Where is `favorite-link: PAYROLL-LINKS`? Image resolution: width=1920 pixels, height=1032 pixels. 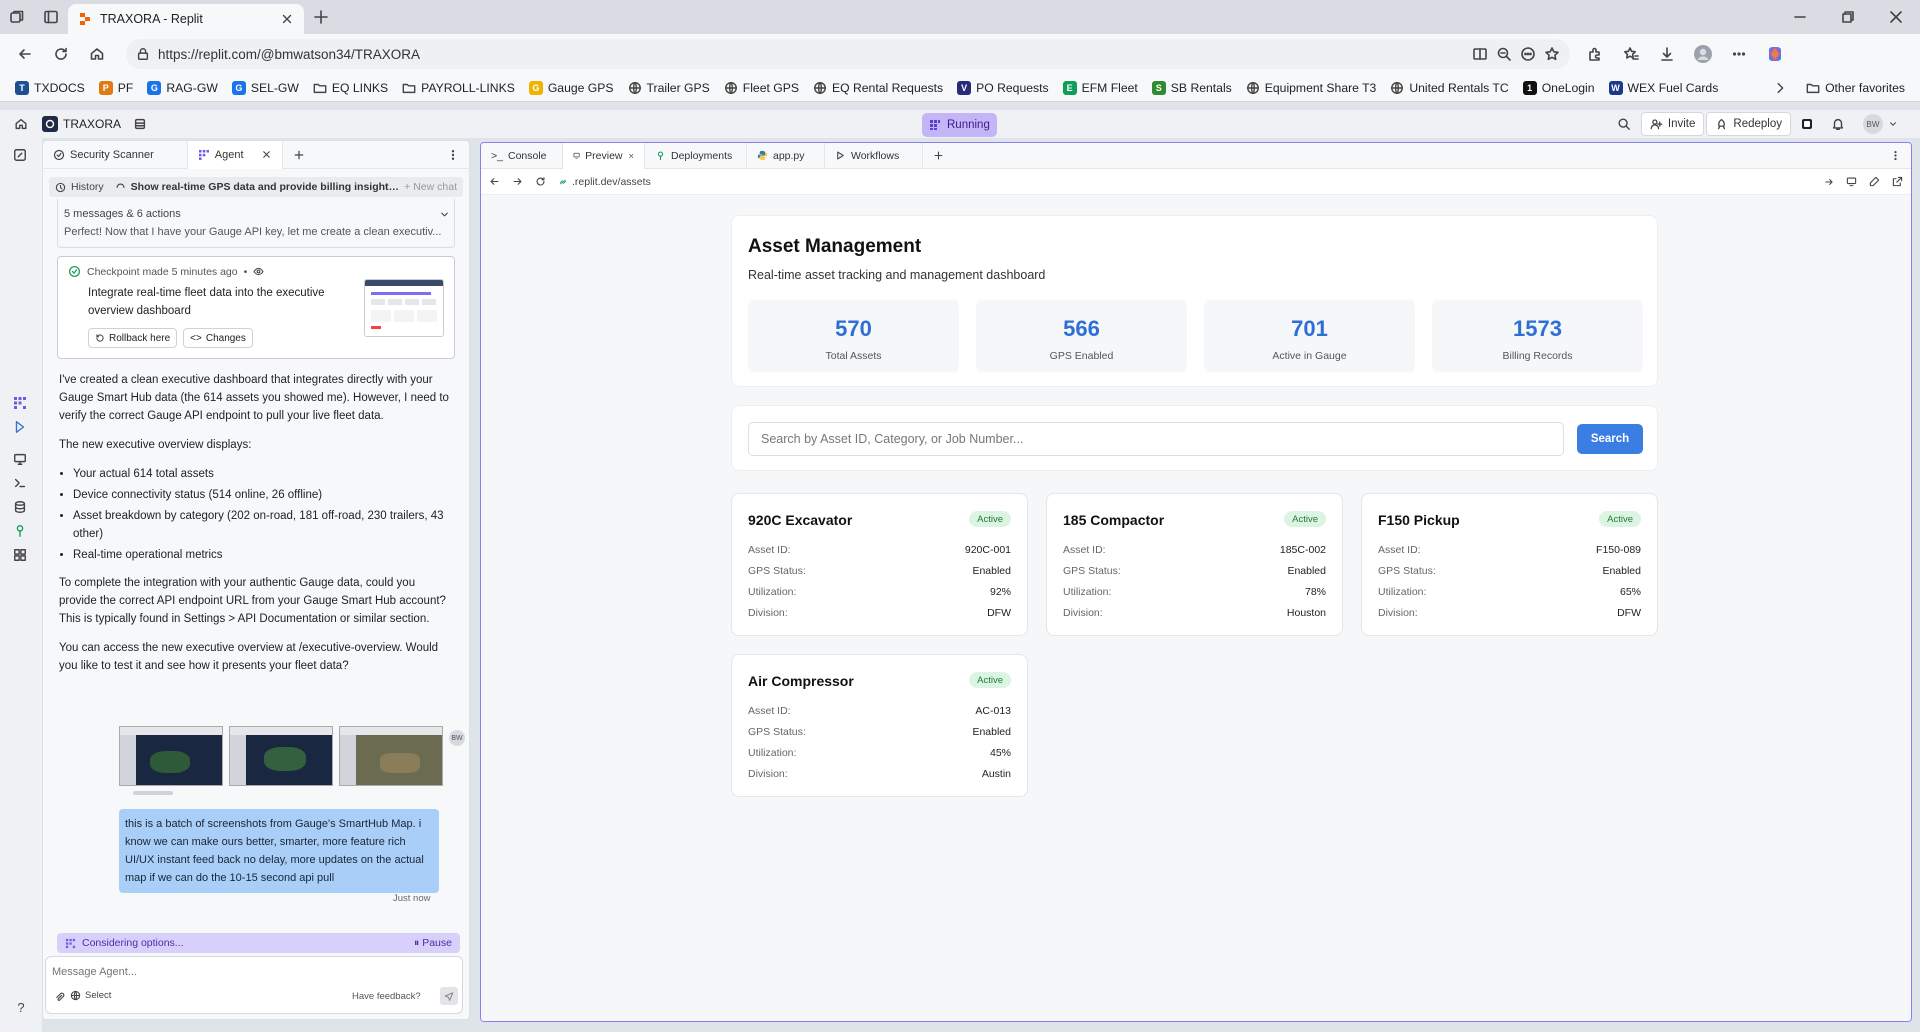 favorite-link: PAYROLL-LINKS is located at coordinates (458, 88).